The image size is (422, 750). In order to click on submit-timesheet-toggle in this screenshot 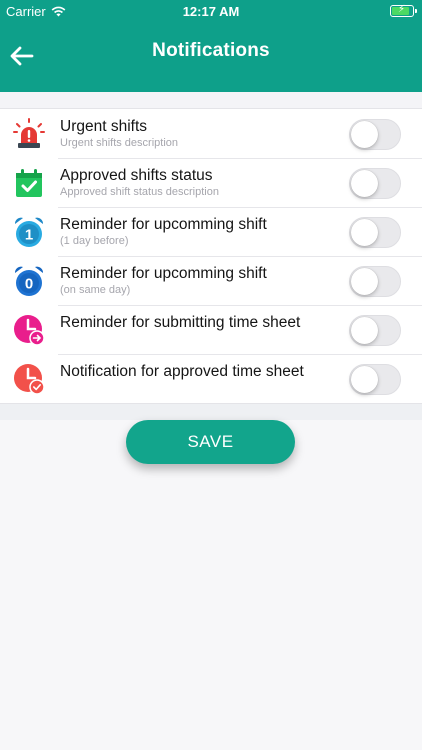, I will do `click(375, 330)`.